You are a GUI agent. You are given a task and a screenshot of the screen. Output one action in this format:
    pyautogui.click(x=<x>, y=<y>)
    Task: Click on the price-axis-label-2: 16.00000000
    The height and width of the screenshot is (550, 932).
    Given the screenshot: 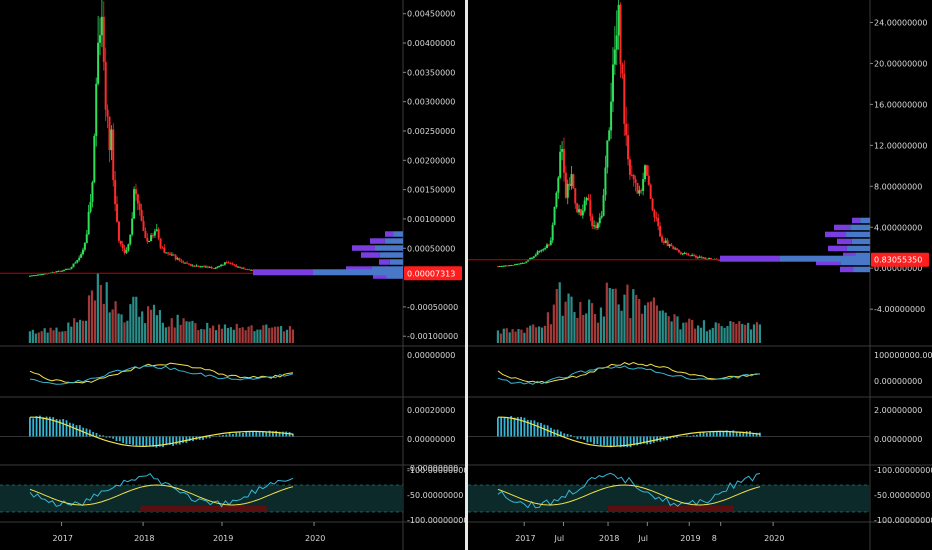 What is the action you would take?
    pyautogui.click(x=900, y=104)
    